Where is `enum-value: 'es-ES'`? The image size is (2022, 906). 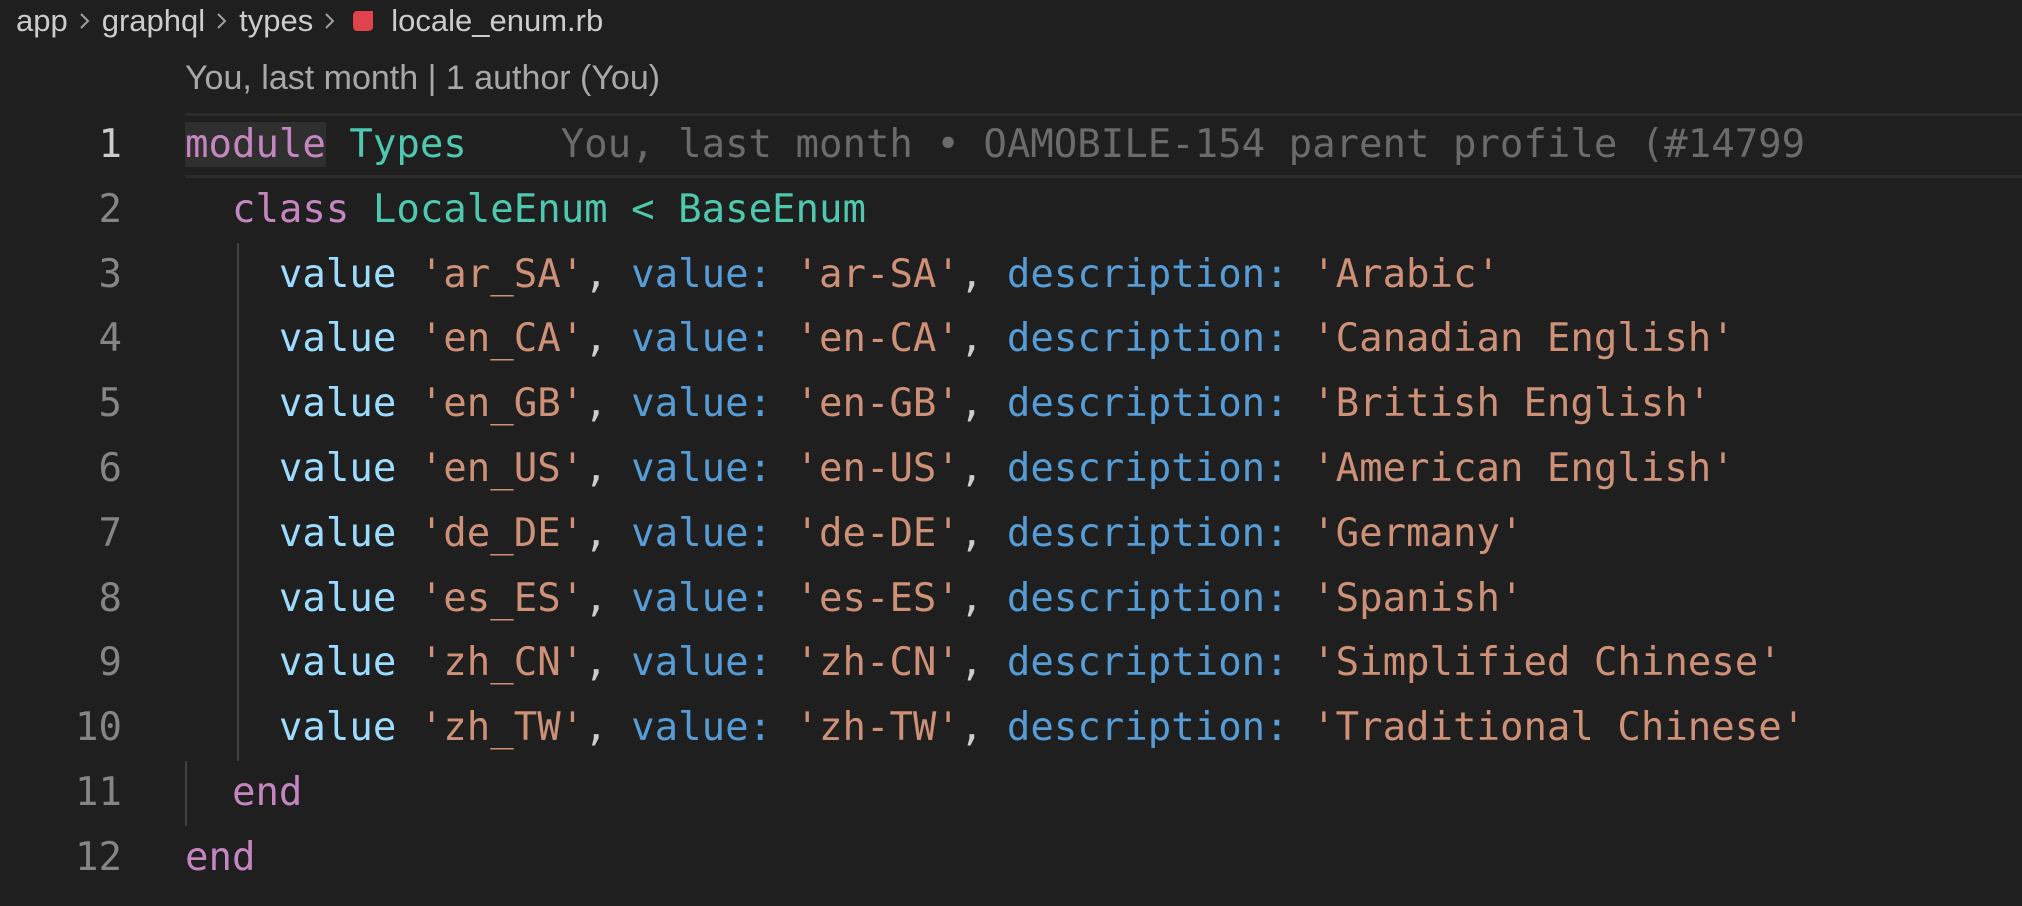 enum-value: 'es-ES' is located at coordinates (877, 598).